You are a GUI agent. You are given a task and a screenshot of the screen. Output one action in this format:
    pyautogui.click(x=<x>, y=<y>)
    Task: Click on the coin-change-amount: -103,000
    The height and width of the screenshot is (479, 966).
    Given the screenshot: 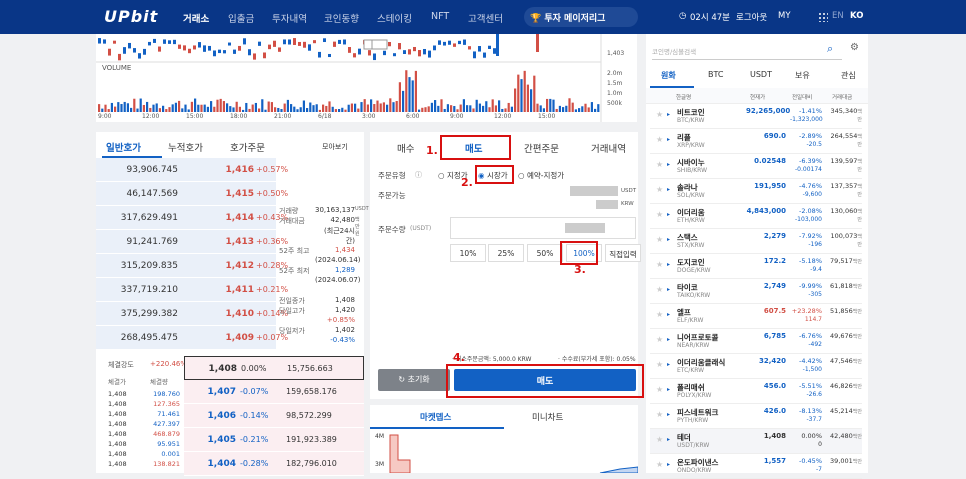 What is the action you would take?
    pyautogui.click(x=808, y=219)
    